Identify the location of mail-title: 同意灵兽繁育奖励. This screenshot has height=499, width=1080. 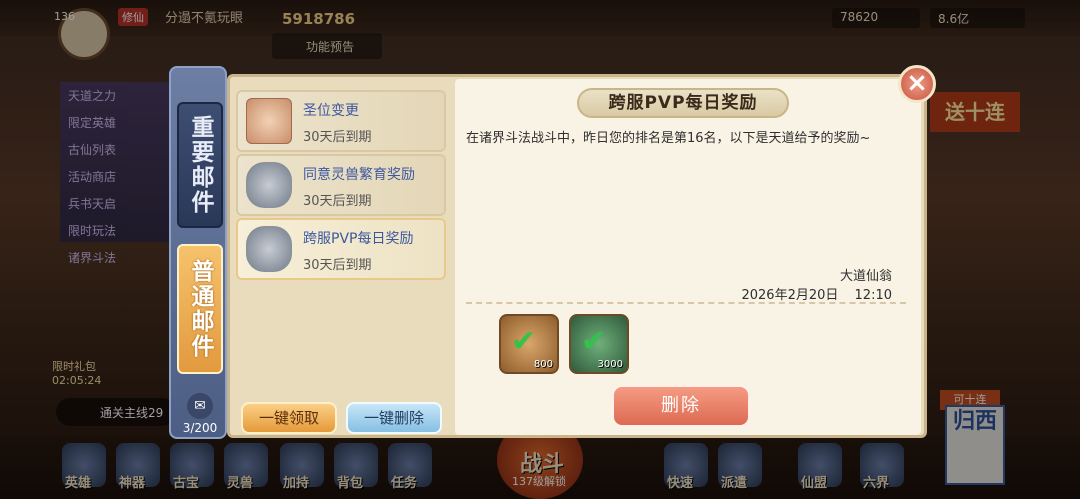
(359, 175).